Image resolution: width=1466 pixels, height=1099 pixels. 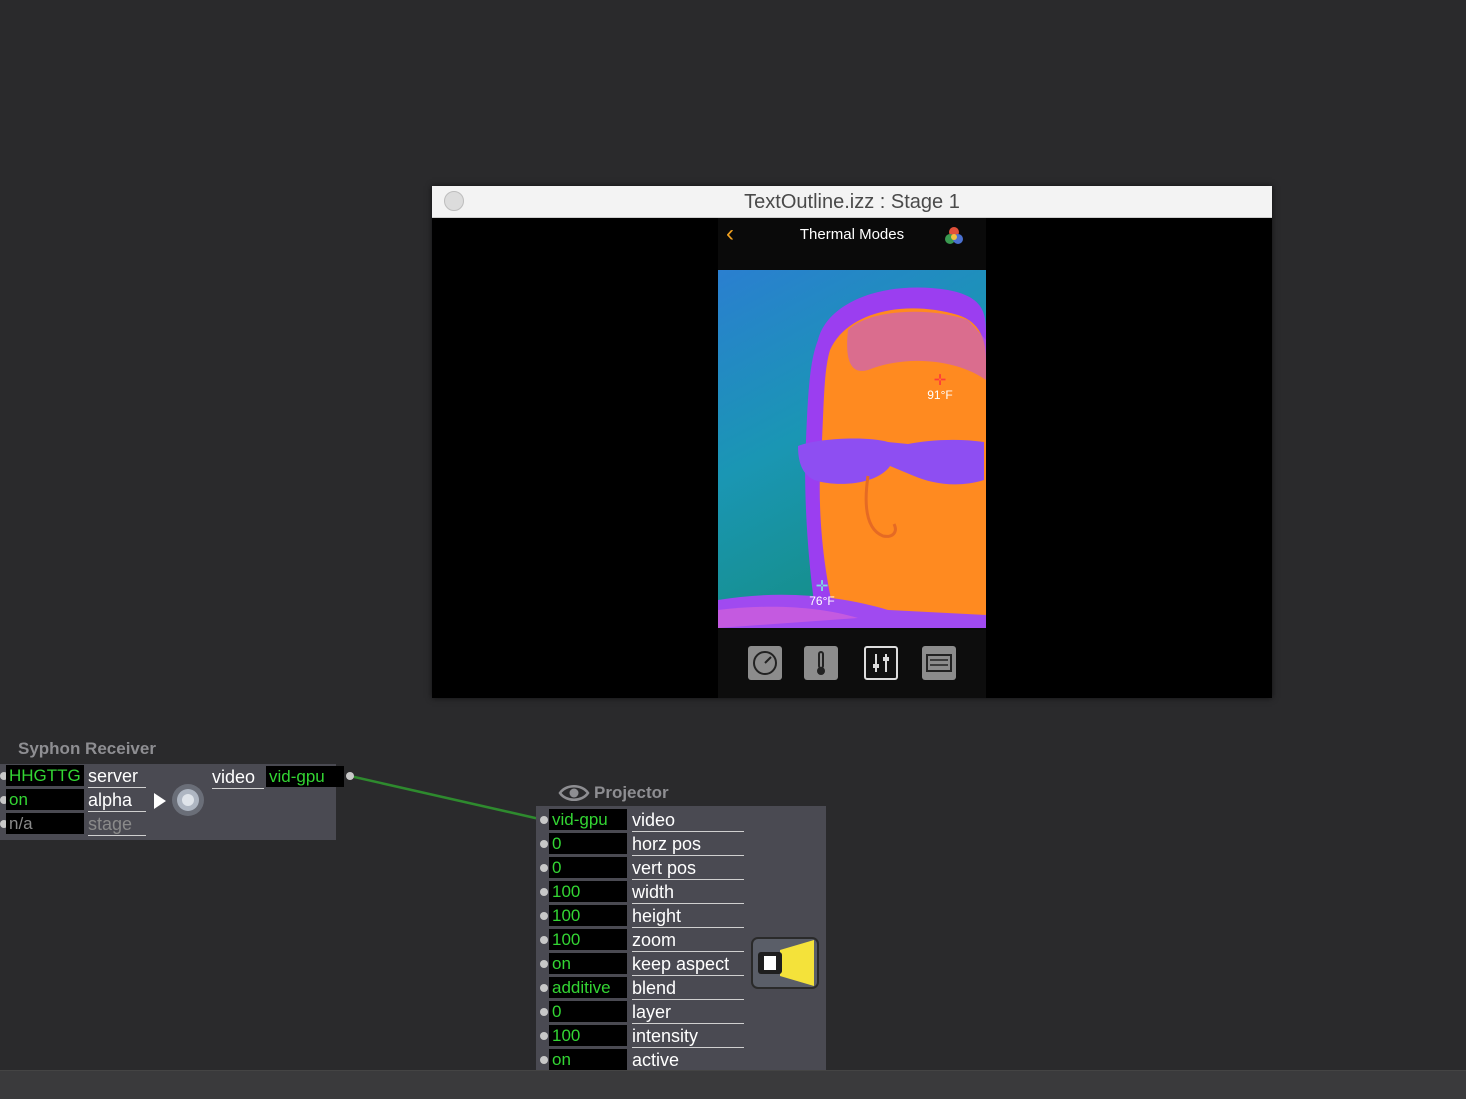 What do you see at coordinates (45, 775) in the screenshot?
I see `server-value: HHGTTG` at bounding box center [45, 775].